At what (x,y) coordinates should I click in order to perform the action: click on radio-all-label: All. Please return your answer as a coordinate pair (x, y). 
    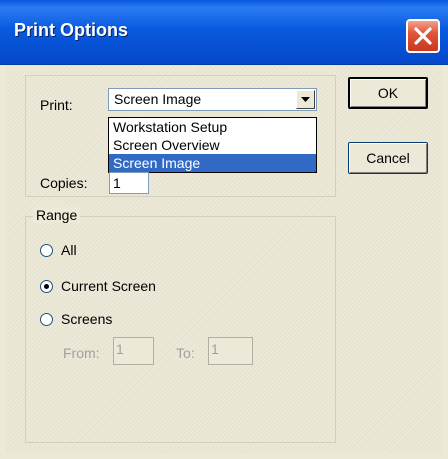
    Looking at the image, I should click on (69, 250).